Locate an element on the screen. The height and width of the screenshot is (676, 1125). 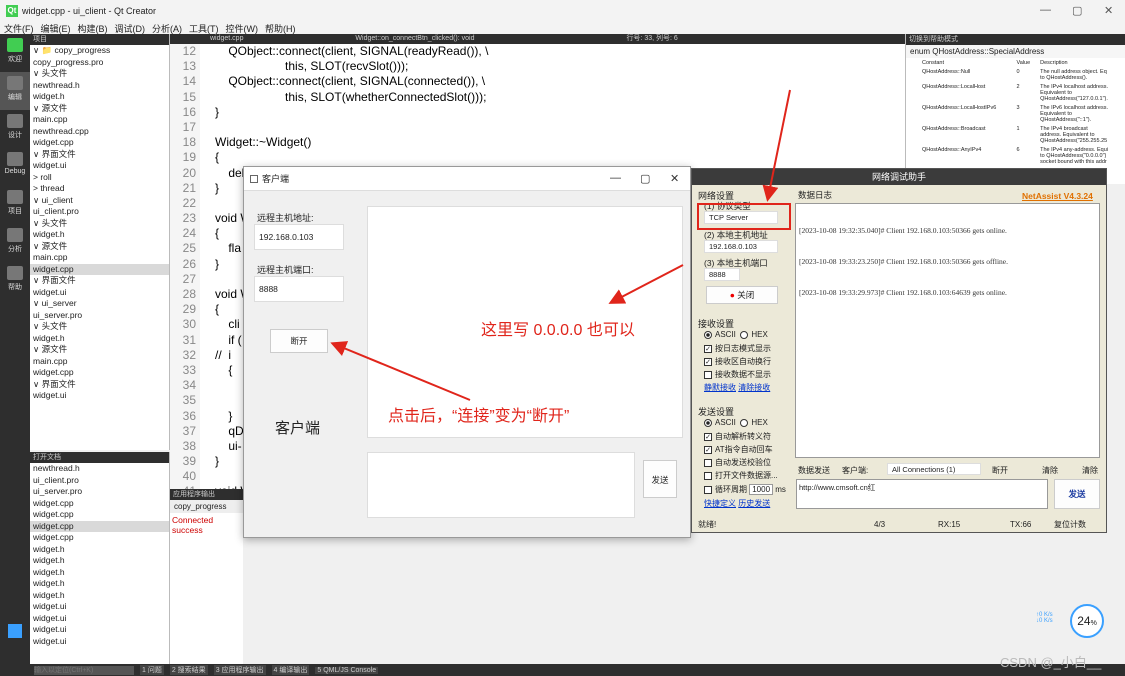
net-speed: ↑0 K/s ↓0 K/s is located at coordinates (1044, 618).